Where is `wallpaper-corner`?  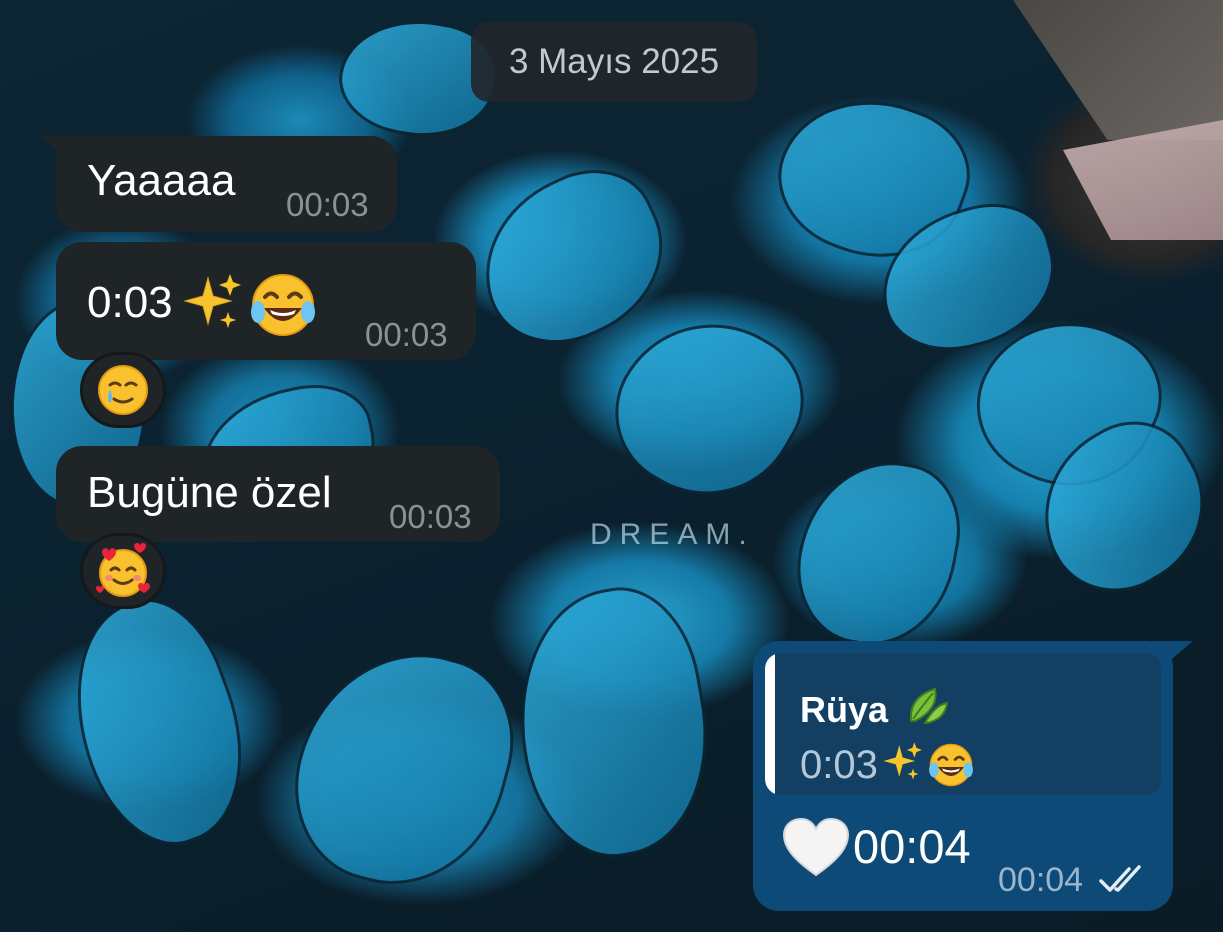
wallpaper-corner is located at coordinates (1118, 70).